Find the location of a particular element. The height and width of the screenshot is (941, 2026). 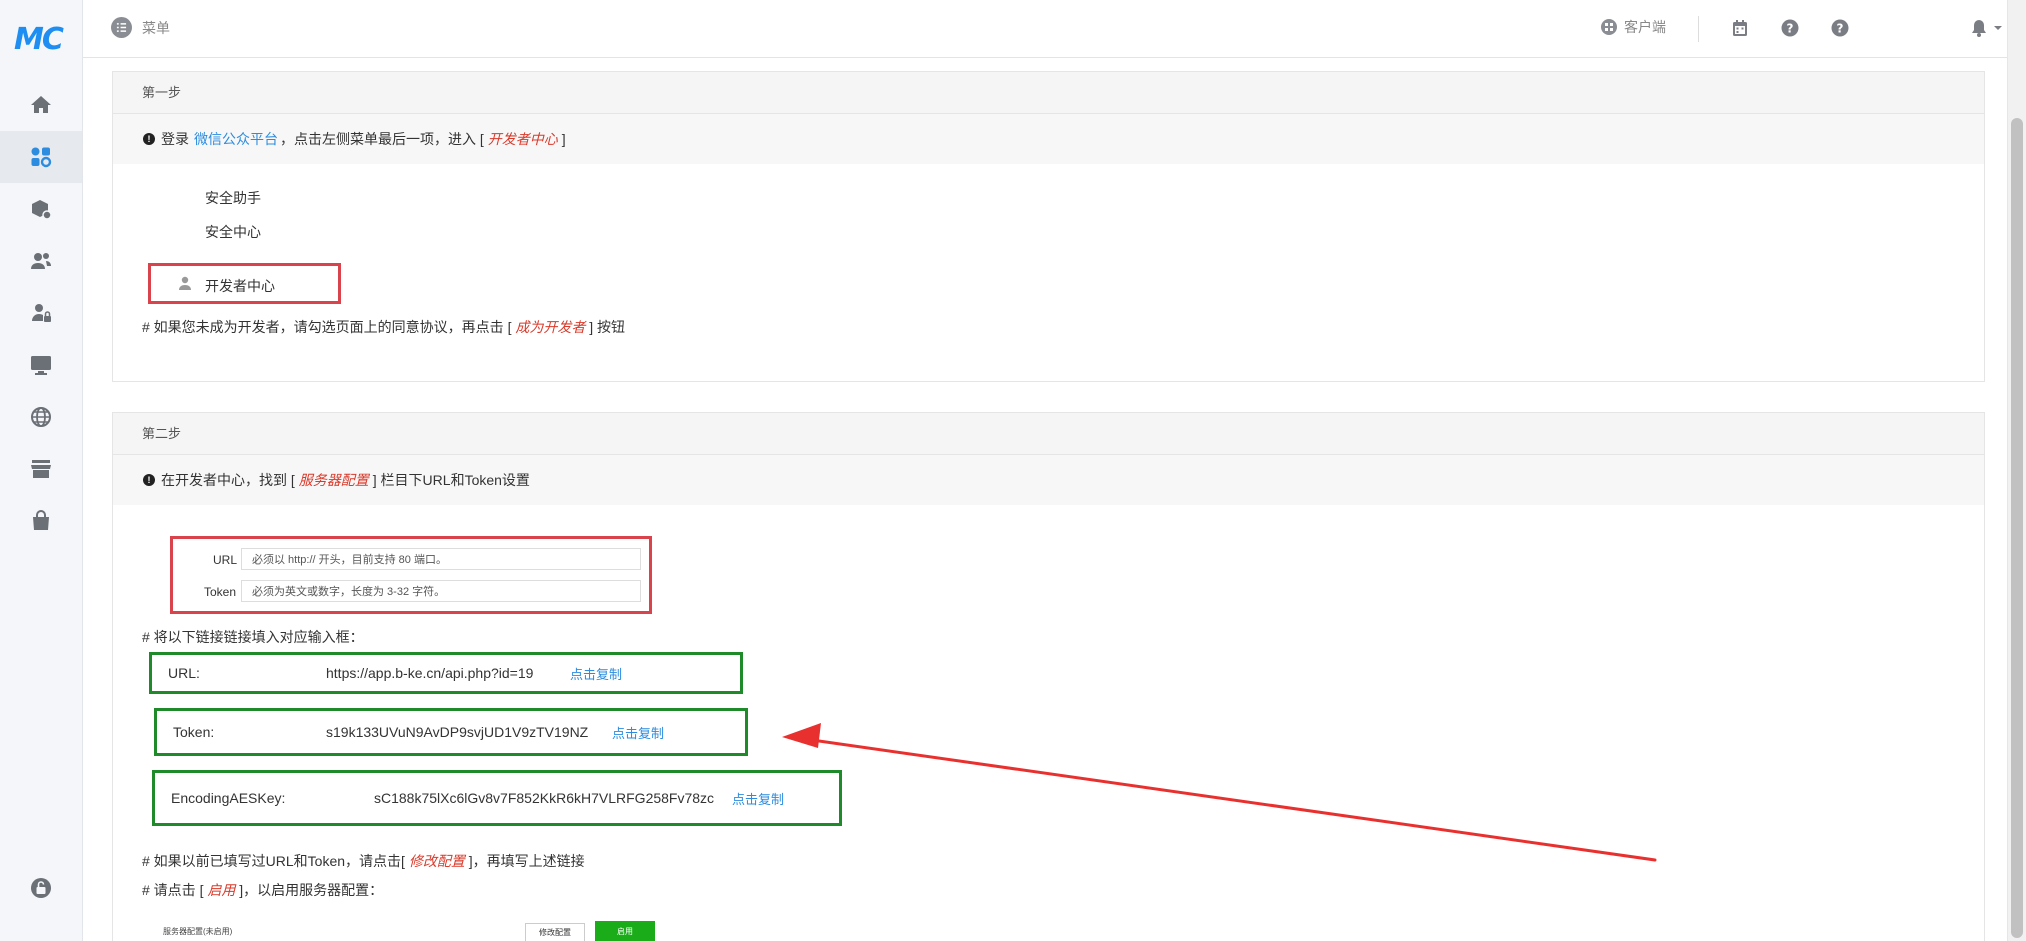

bag-icon is located at coordinates (41, 520).